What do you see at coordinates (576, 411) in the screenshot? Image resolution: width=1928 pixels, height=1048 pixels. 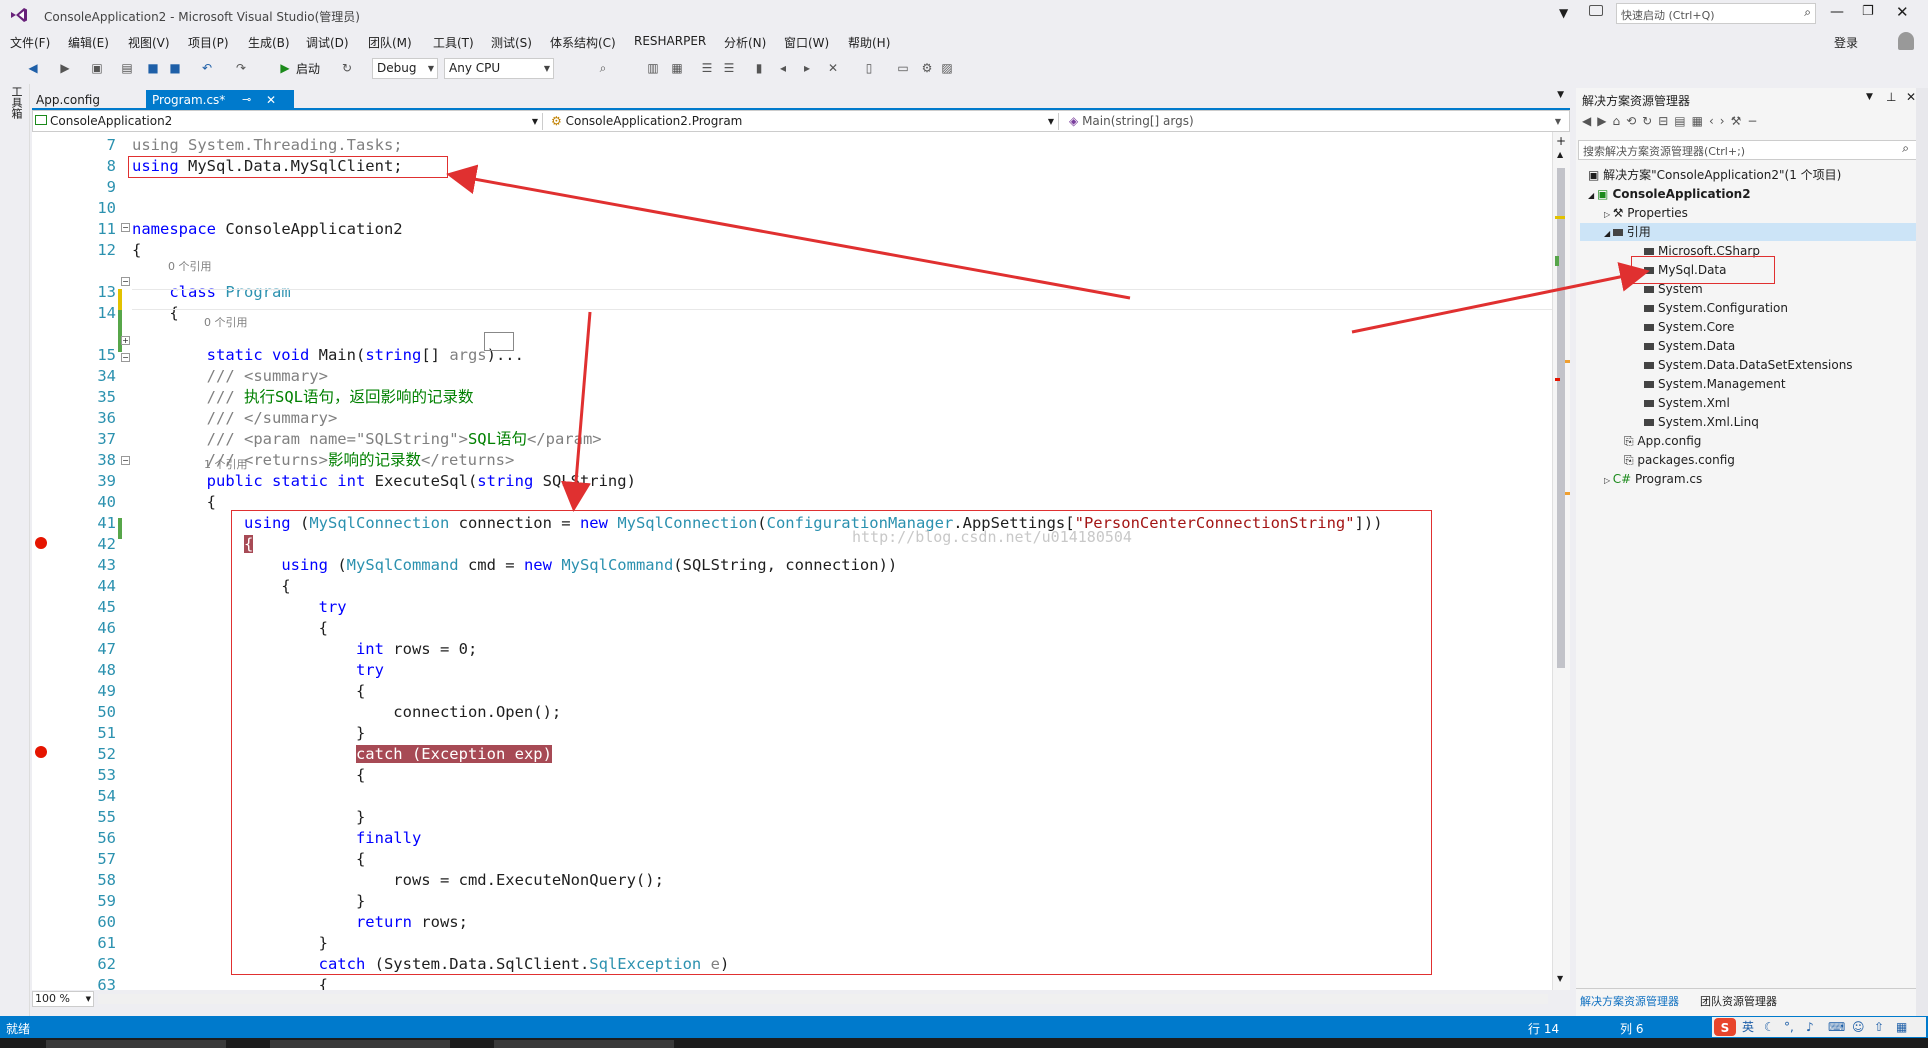 I see `arrow-to-code-block` at bounding box center [576, 411].